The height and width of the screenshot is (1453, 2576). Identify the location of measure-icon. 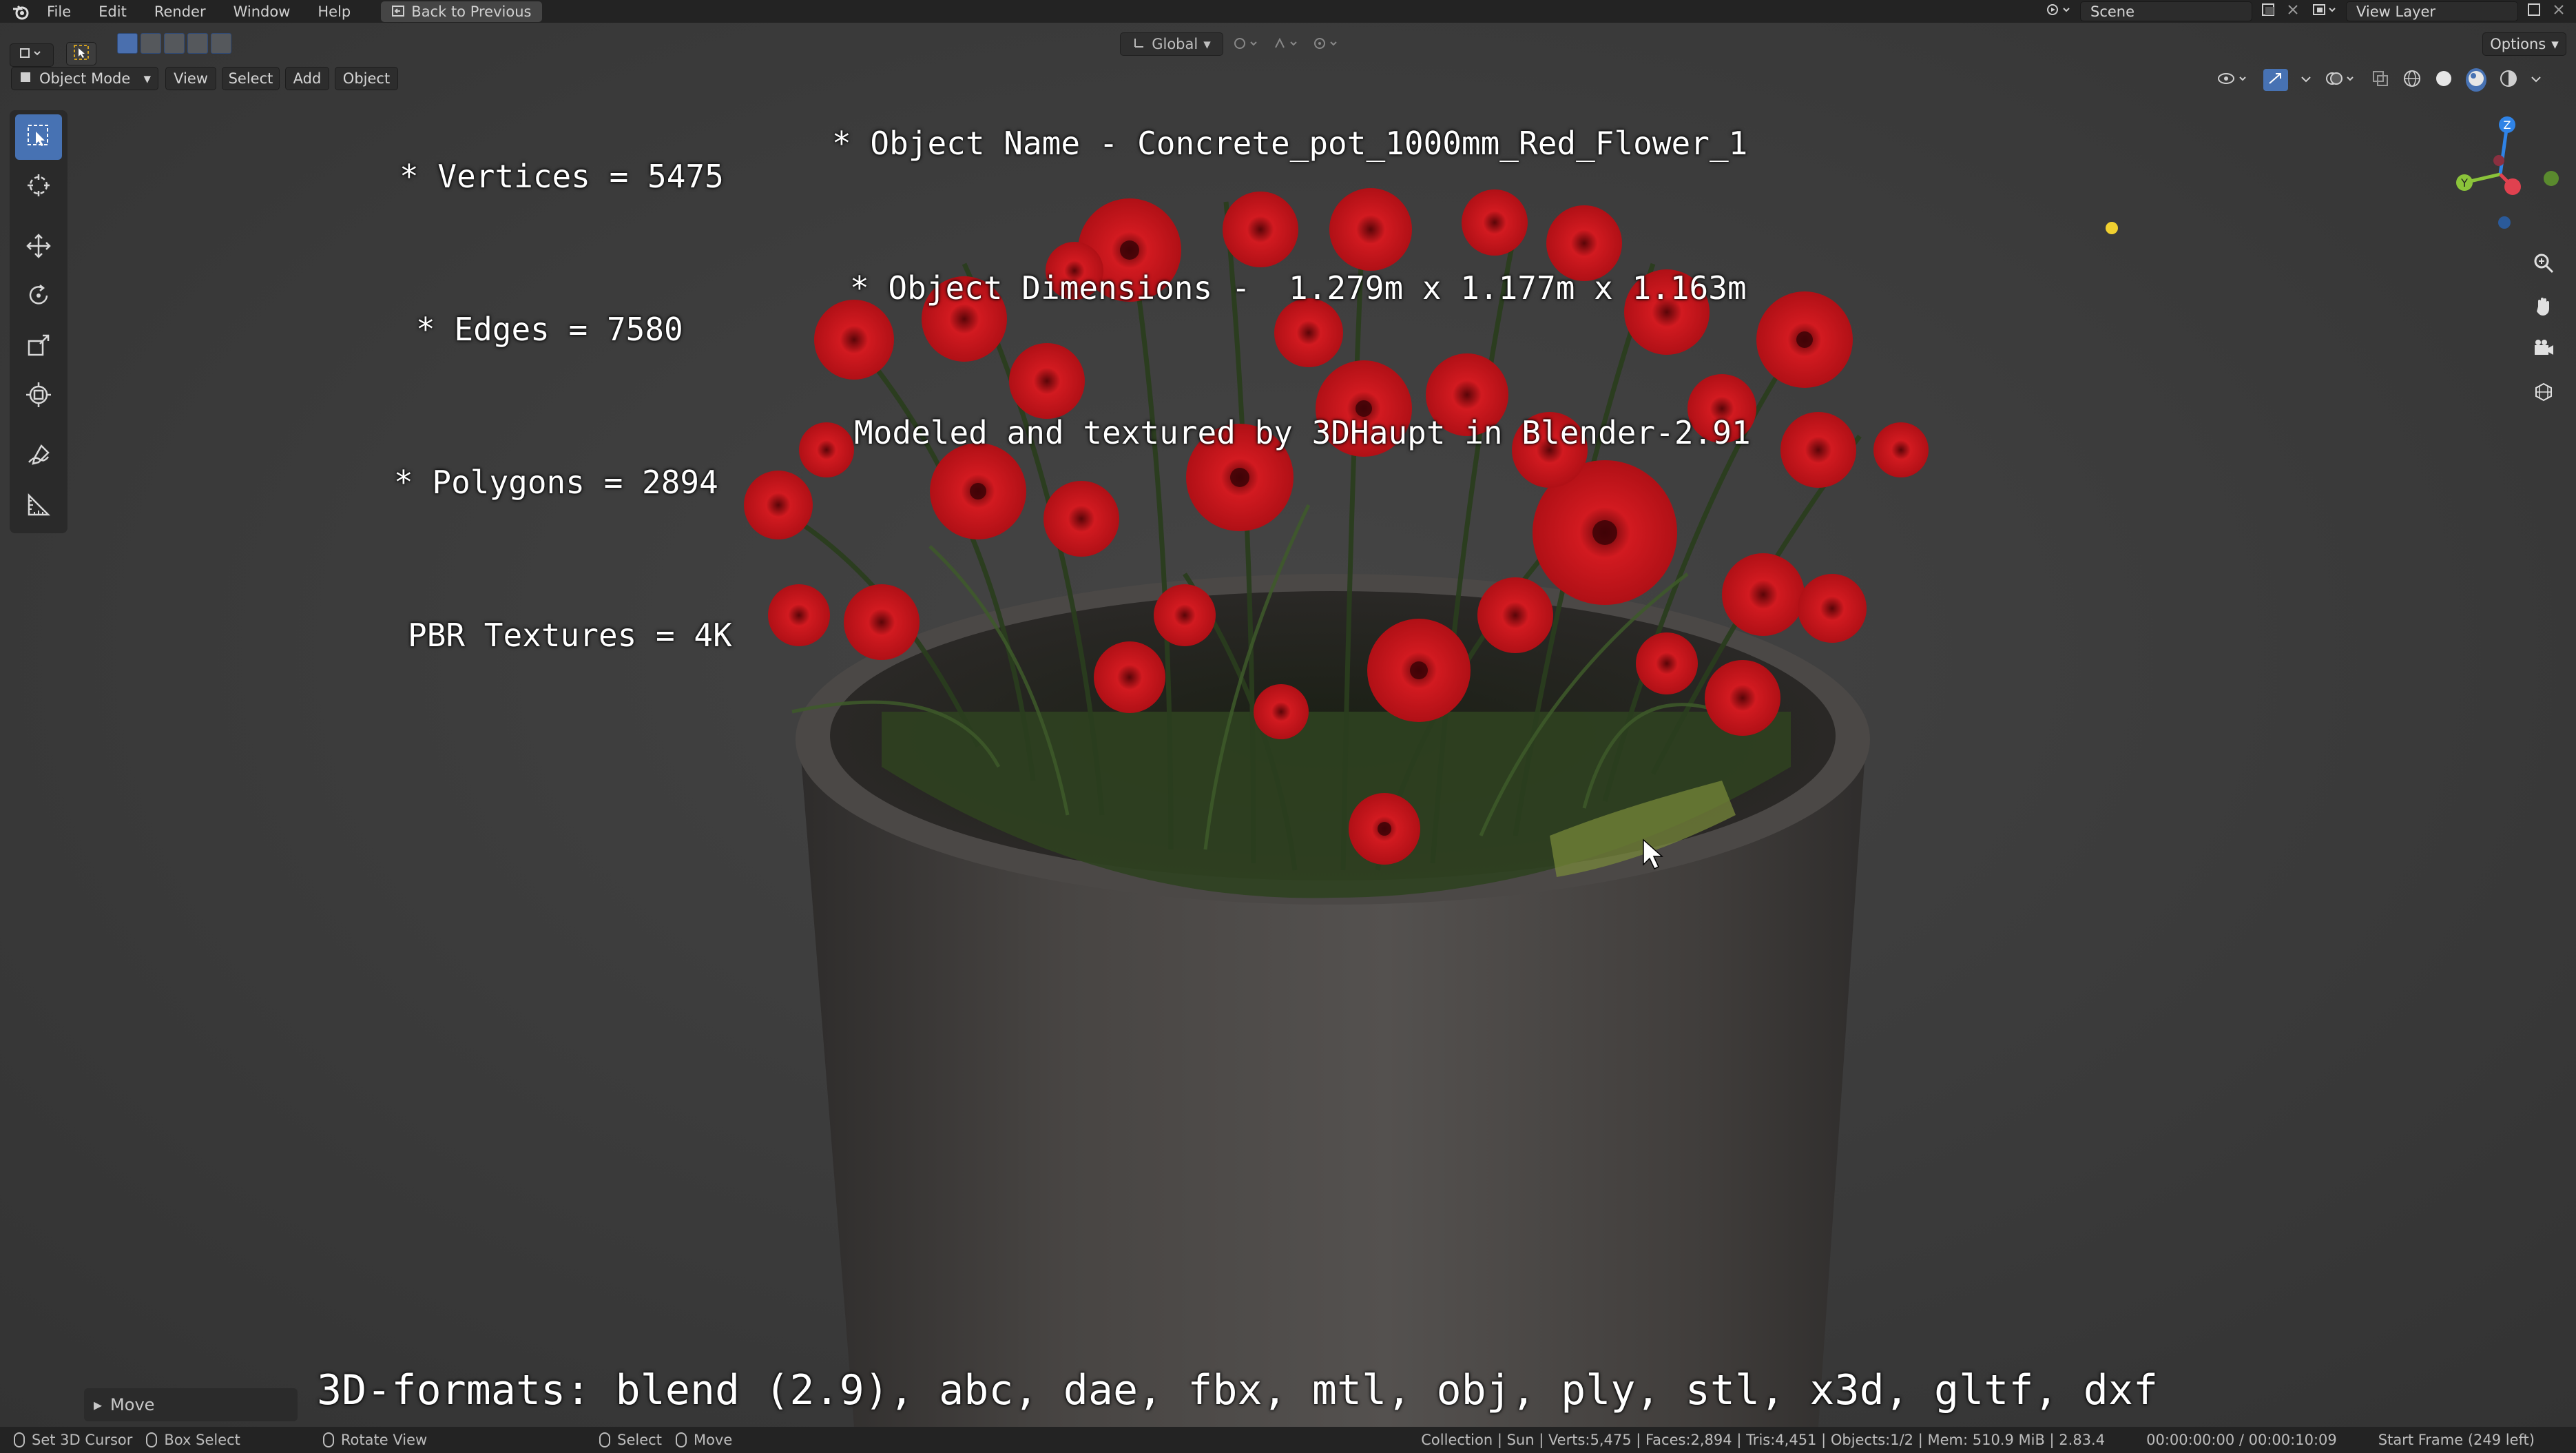
(38, 506).